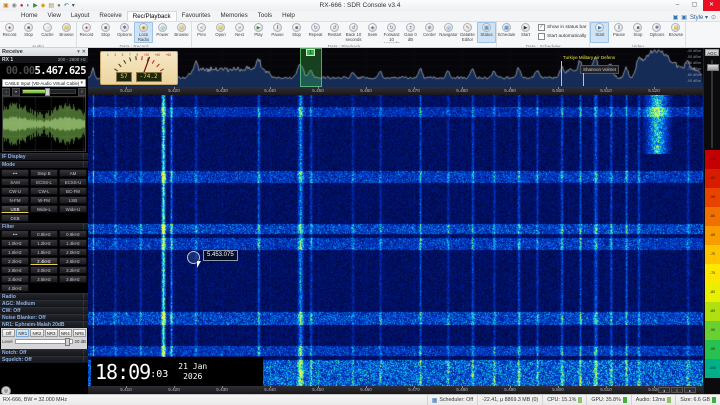  What do you see at coordinates (22, 6) in the screenshot?
I see `record-icon: ●` at bounding box center [22, 6].